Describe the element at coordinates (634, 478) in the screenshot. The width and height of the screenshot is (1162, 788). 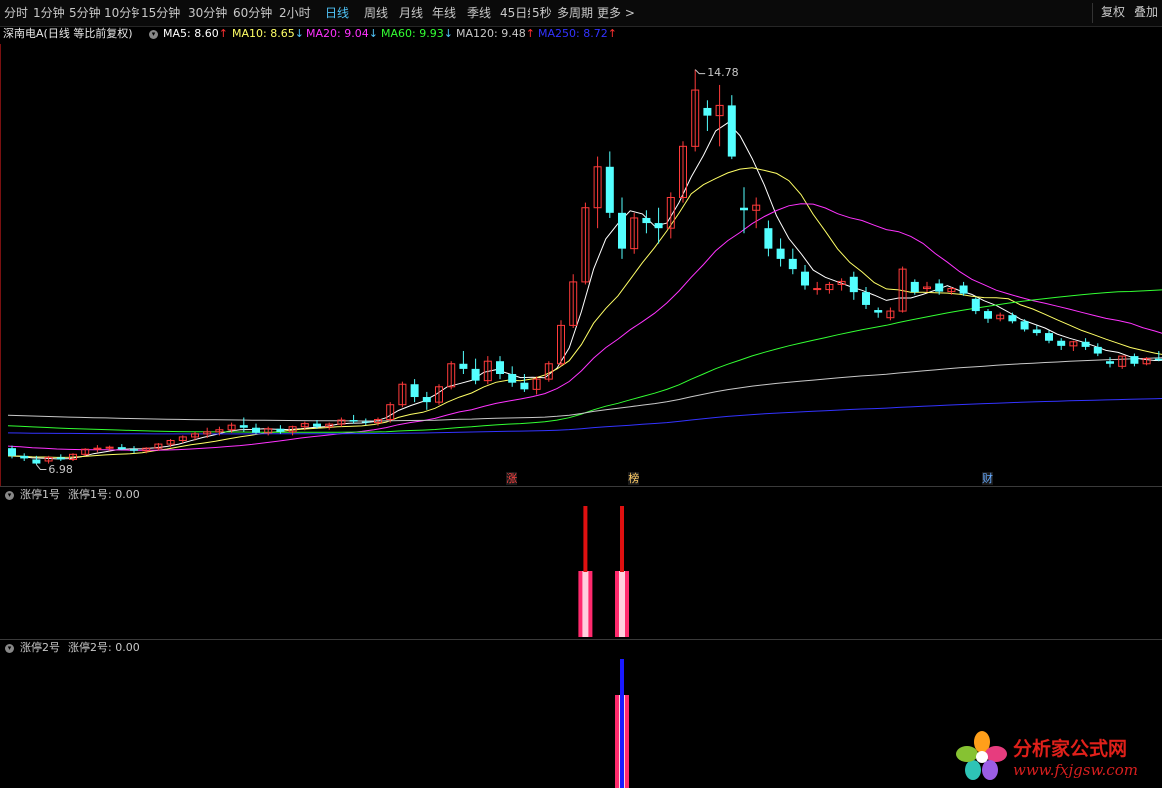
I see `event-marker-ranking: 榜` at that location.